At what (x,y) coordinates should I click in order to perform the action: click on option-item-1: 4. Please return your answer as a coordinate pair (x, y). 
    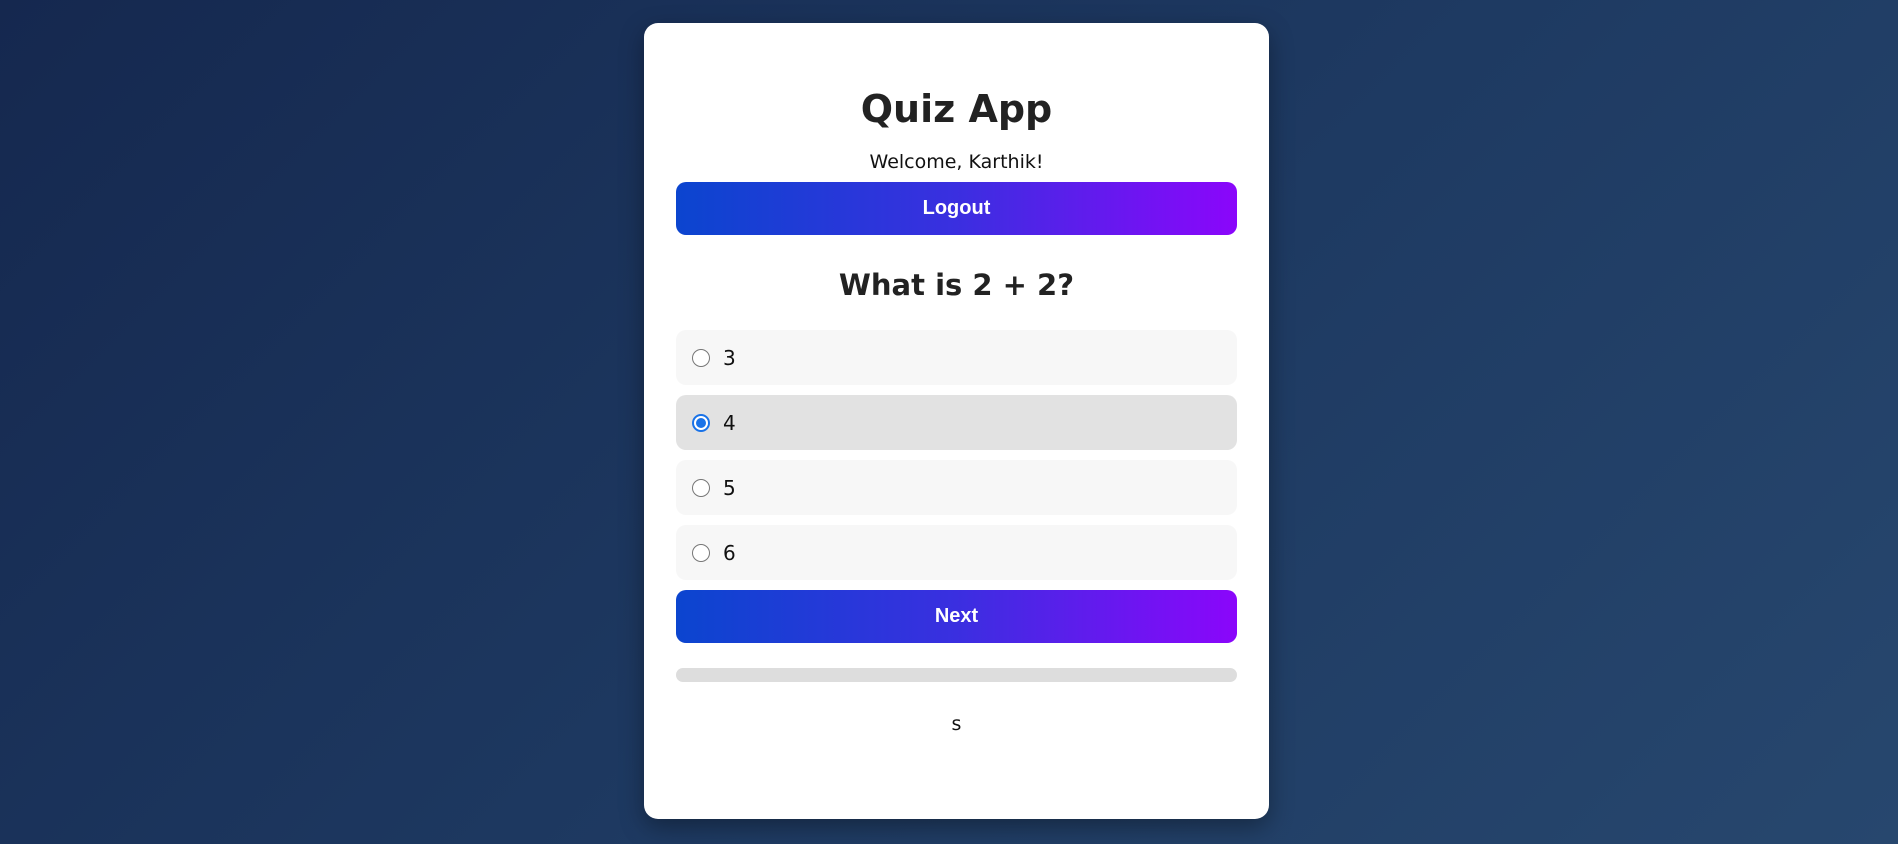
    Looking at the image, I should click on (956, 422).